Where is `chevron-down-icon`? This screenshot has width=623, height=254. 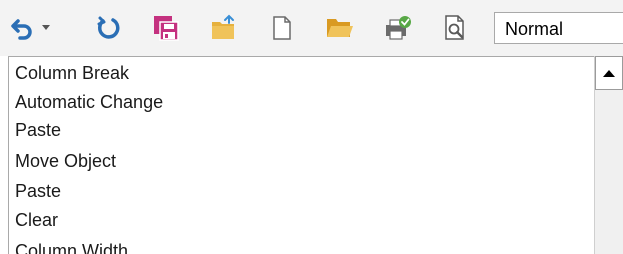
chevron-down-icon is located at coordinates (46, 28).